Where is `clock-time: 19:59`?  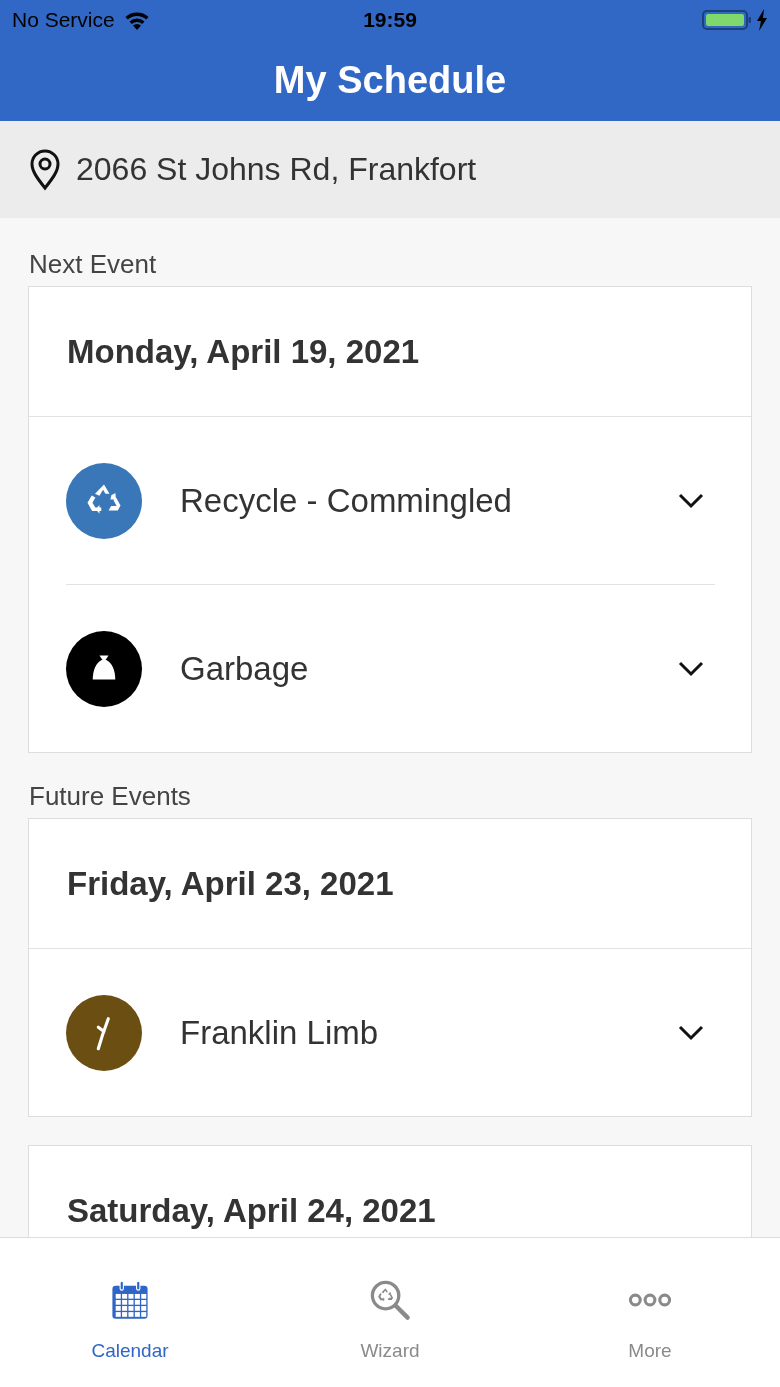 clock-time: 19:59 is located at coordinates (390, 19).